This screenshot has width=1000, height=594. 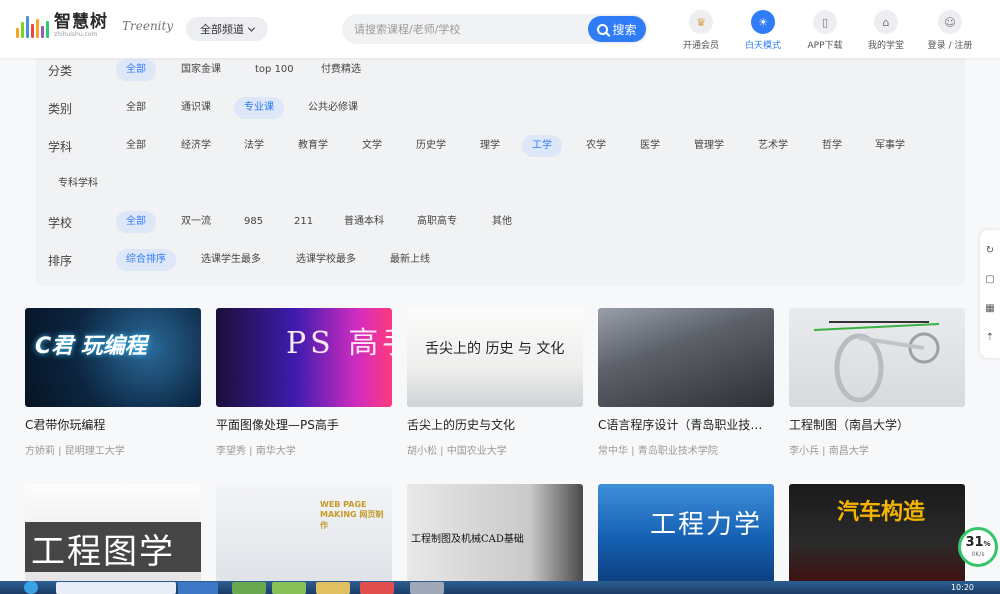 What do you see at coordinates (410, 260) in the screenshot?
I see `sort-option: 最新上线` at bounding box center [410, 260].